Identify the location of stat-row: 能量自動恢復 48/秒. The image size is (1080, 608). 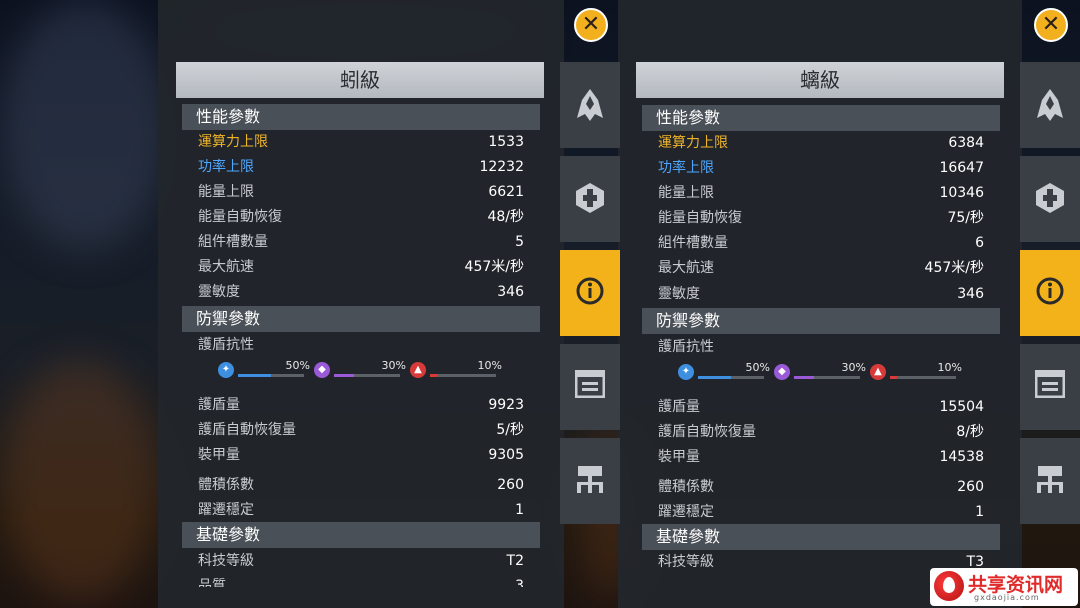
(361, 217).